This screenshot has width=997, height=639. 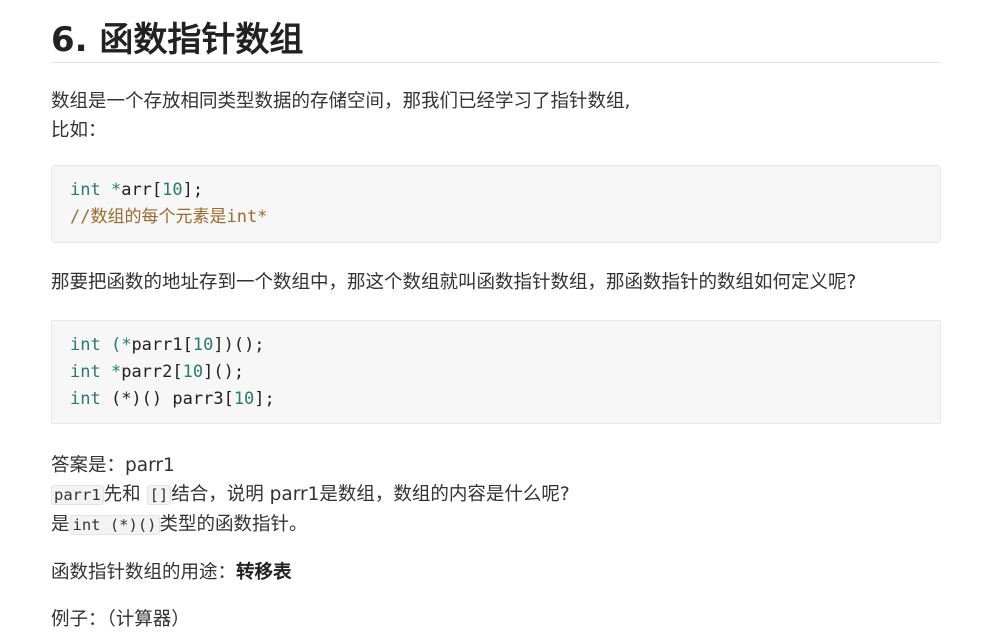 What do you see at coordinates (60, 524) in the screenshot?
I see `answer-text: 是` at bounding box center [60, 524].